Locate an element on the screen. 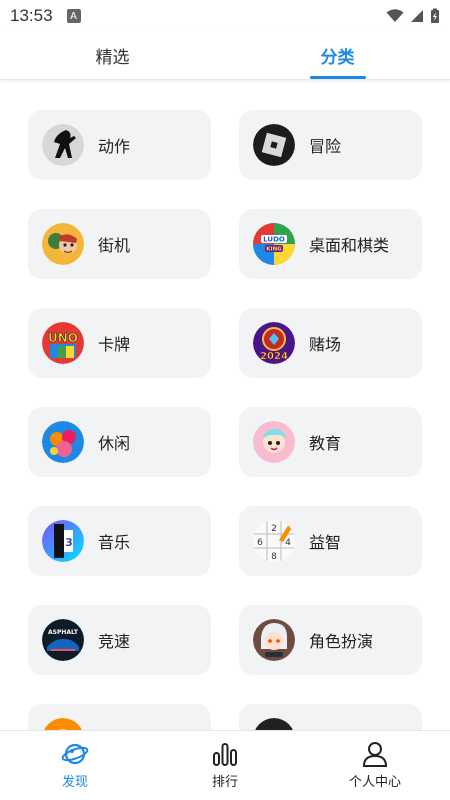 Image resolution: width=450 pixels, height=800 pixels. nav-profile-label: 个人中心 is located at coordinates (374, 782).